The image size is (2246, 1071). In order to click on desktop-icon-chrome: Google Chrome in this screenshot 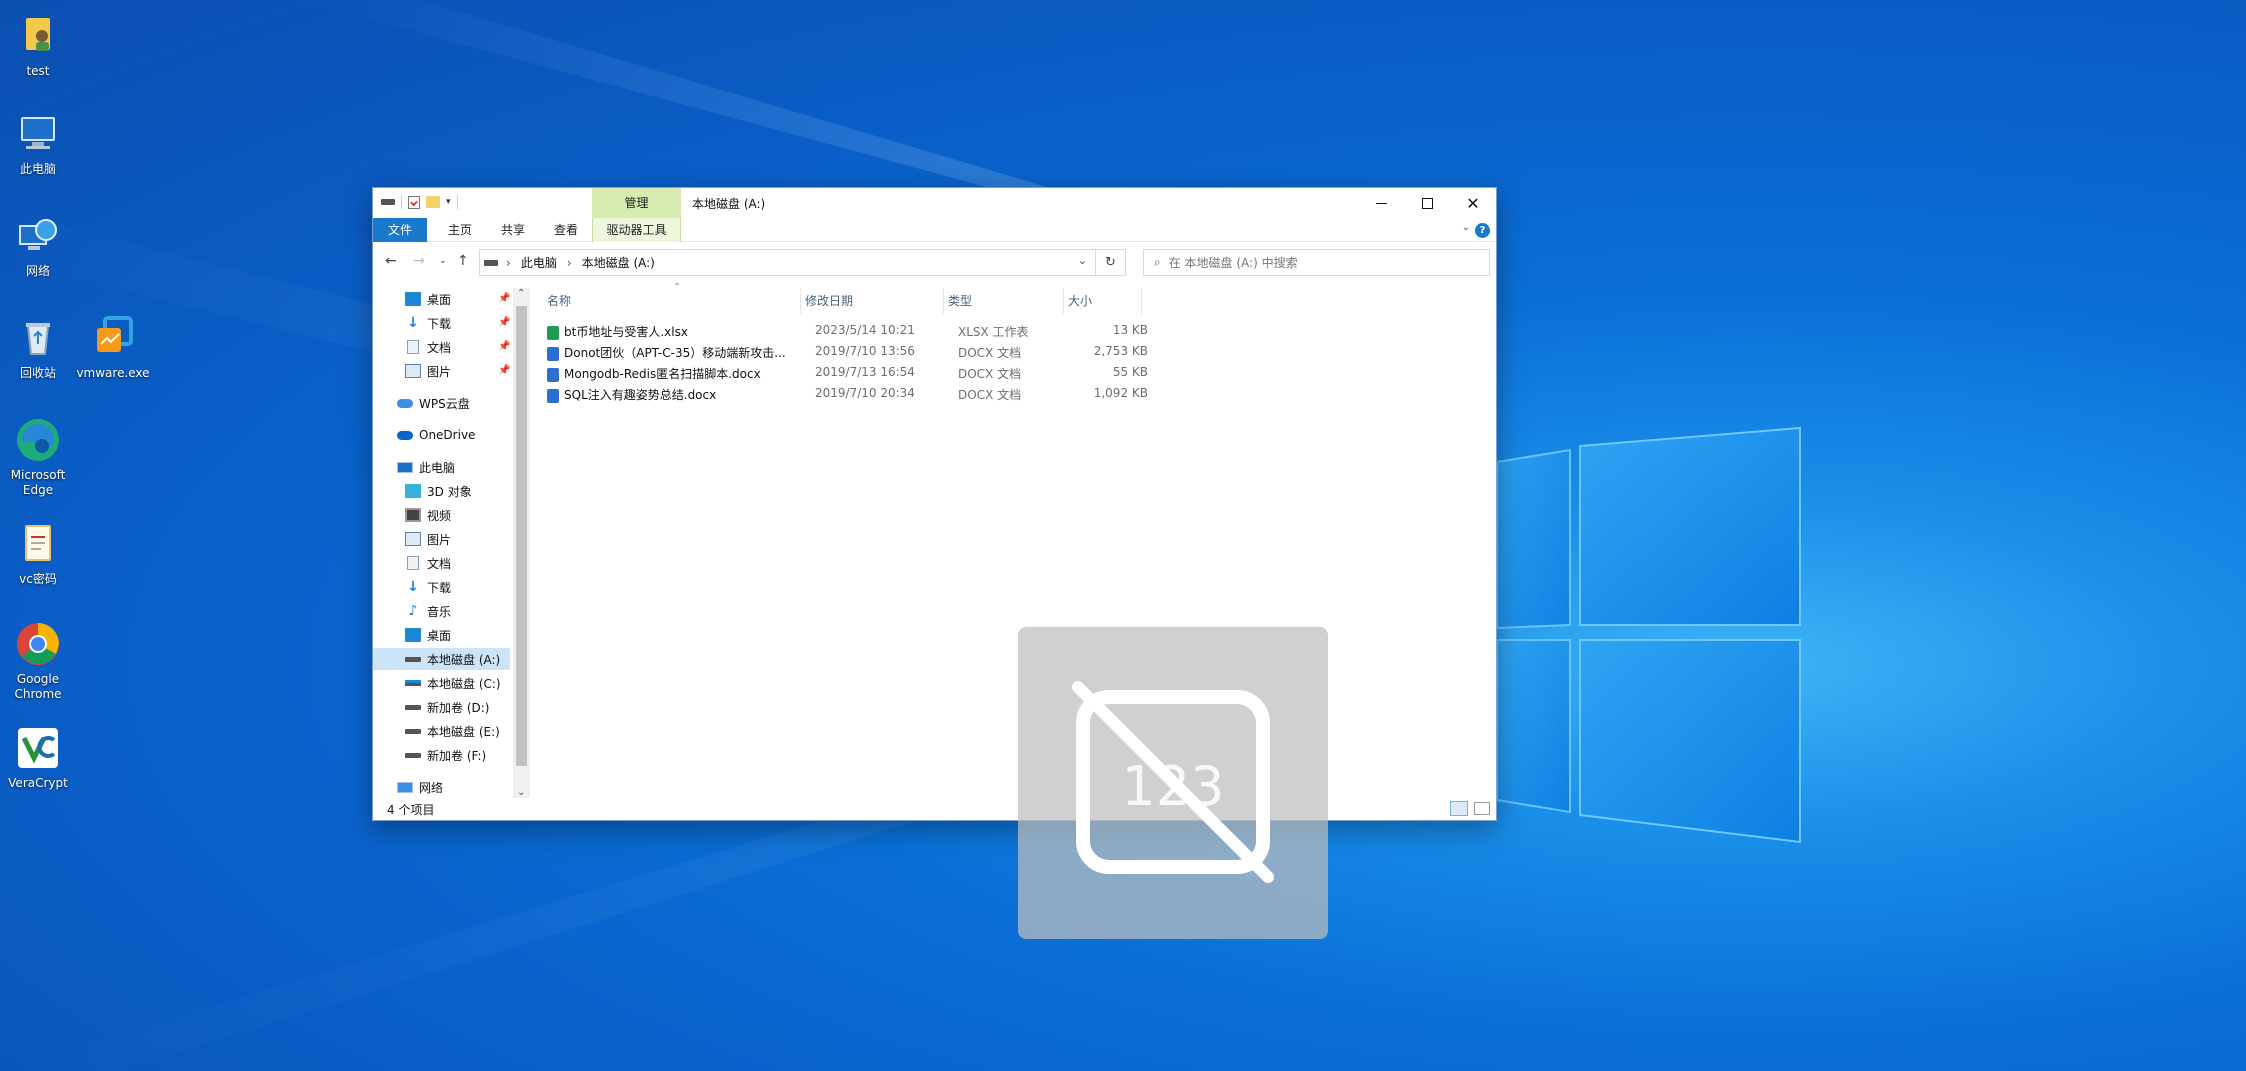, I will do `click(39, 661)`.